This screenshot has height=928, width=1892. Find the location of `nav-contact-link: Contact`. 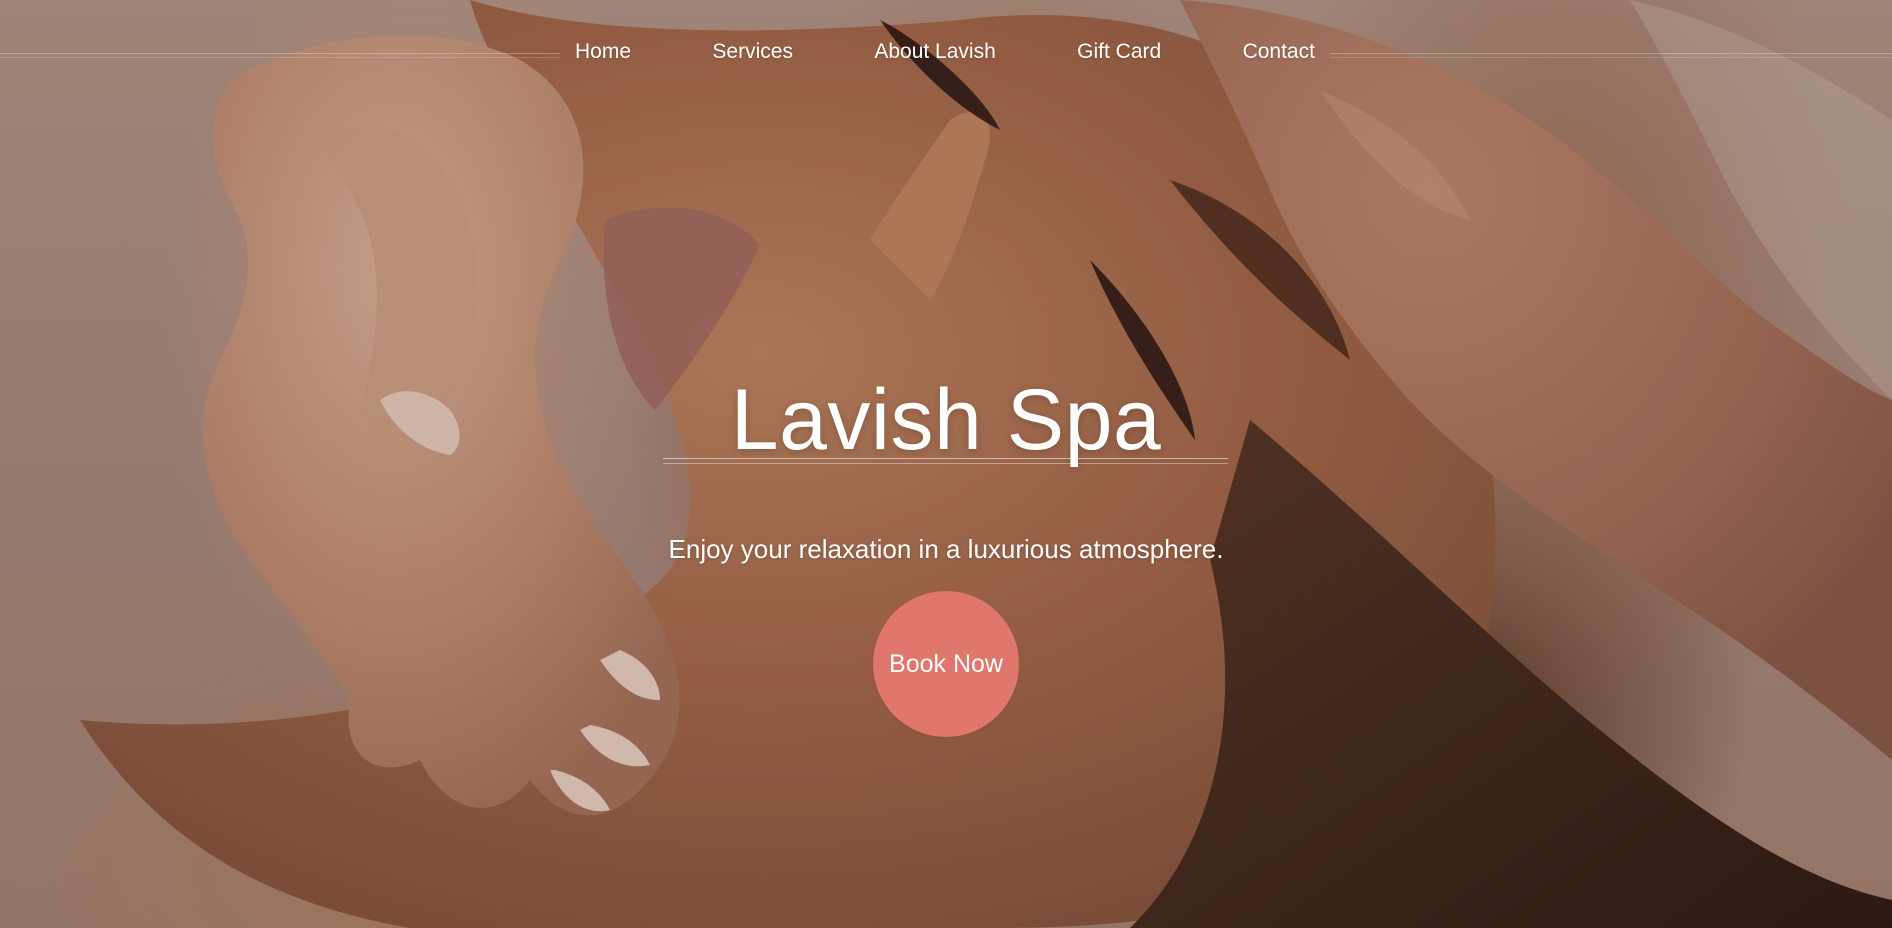

nav-contact-link: Contact is located at coordinates (1279, 52).